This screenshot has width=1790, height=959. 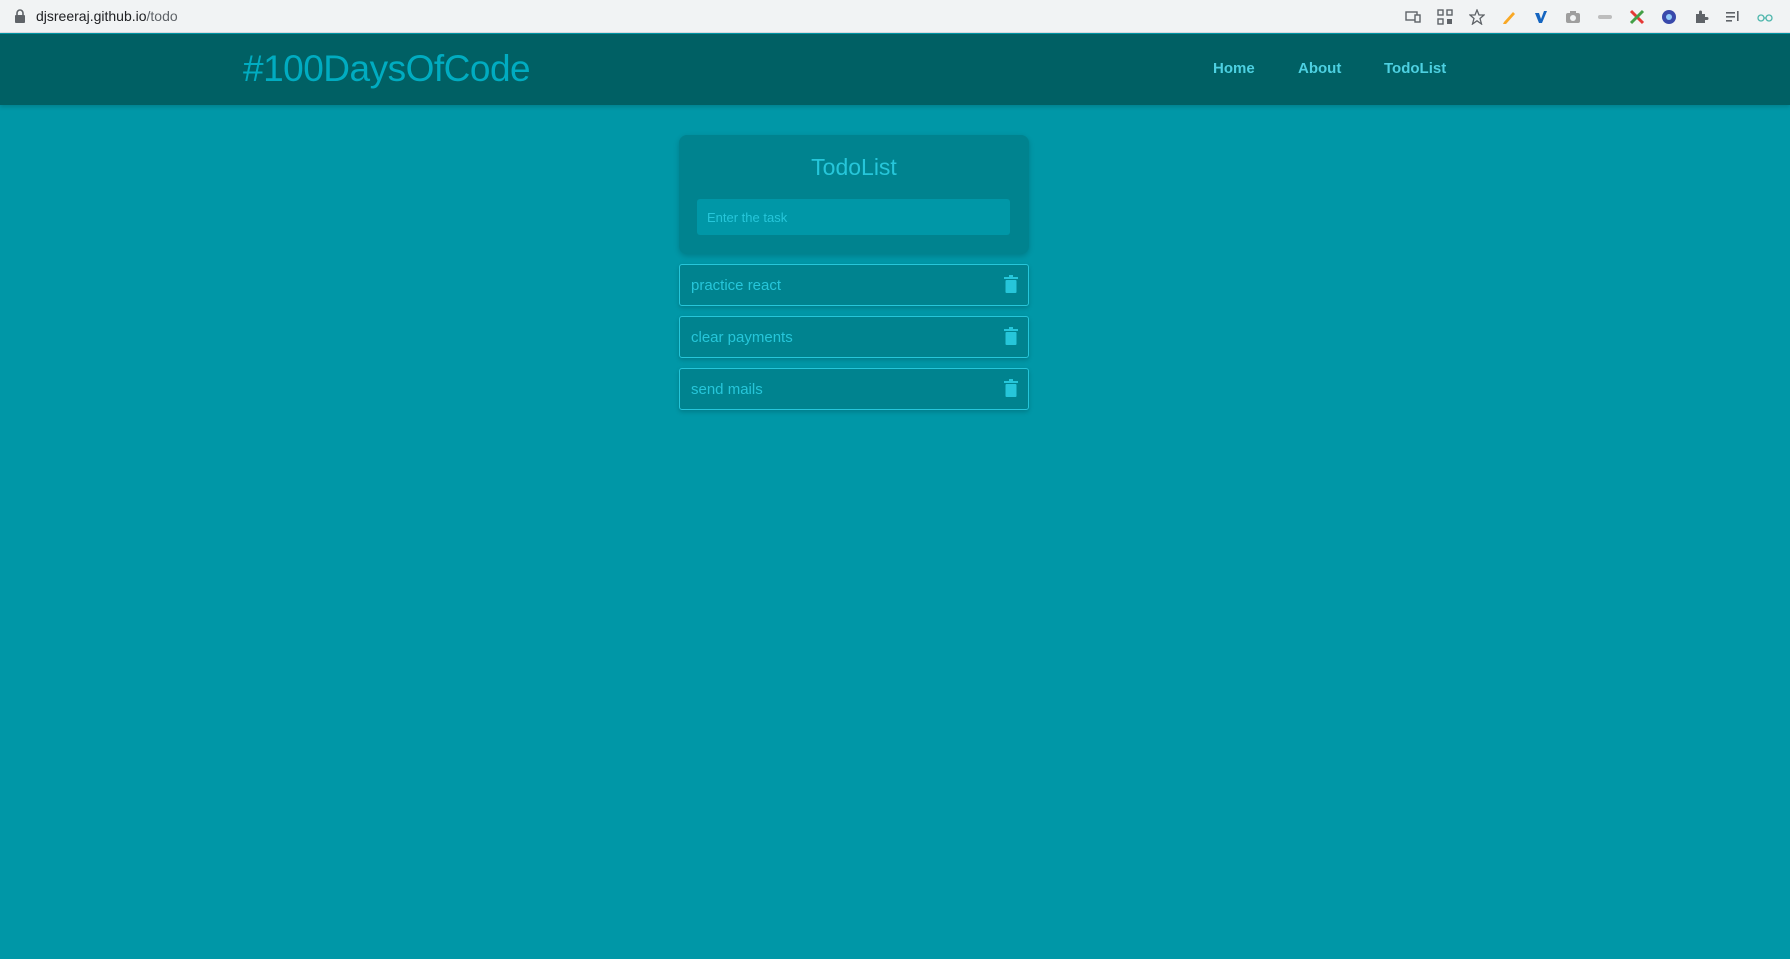 I want to click on app-header: #100DaysOfCode Home About TodoList, so click(x=895, y=69).